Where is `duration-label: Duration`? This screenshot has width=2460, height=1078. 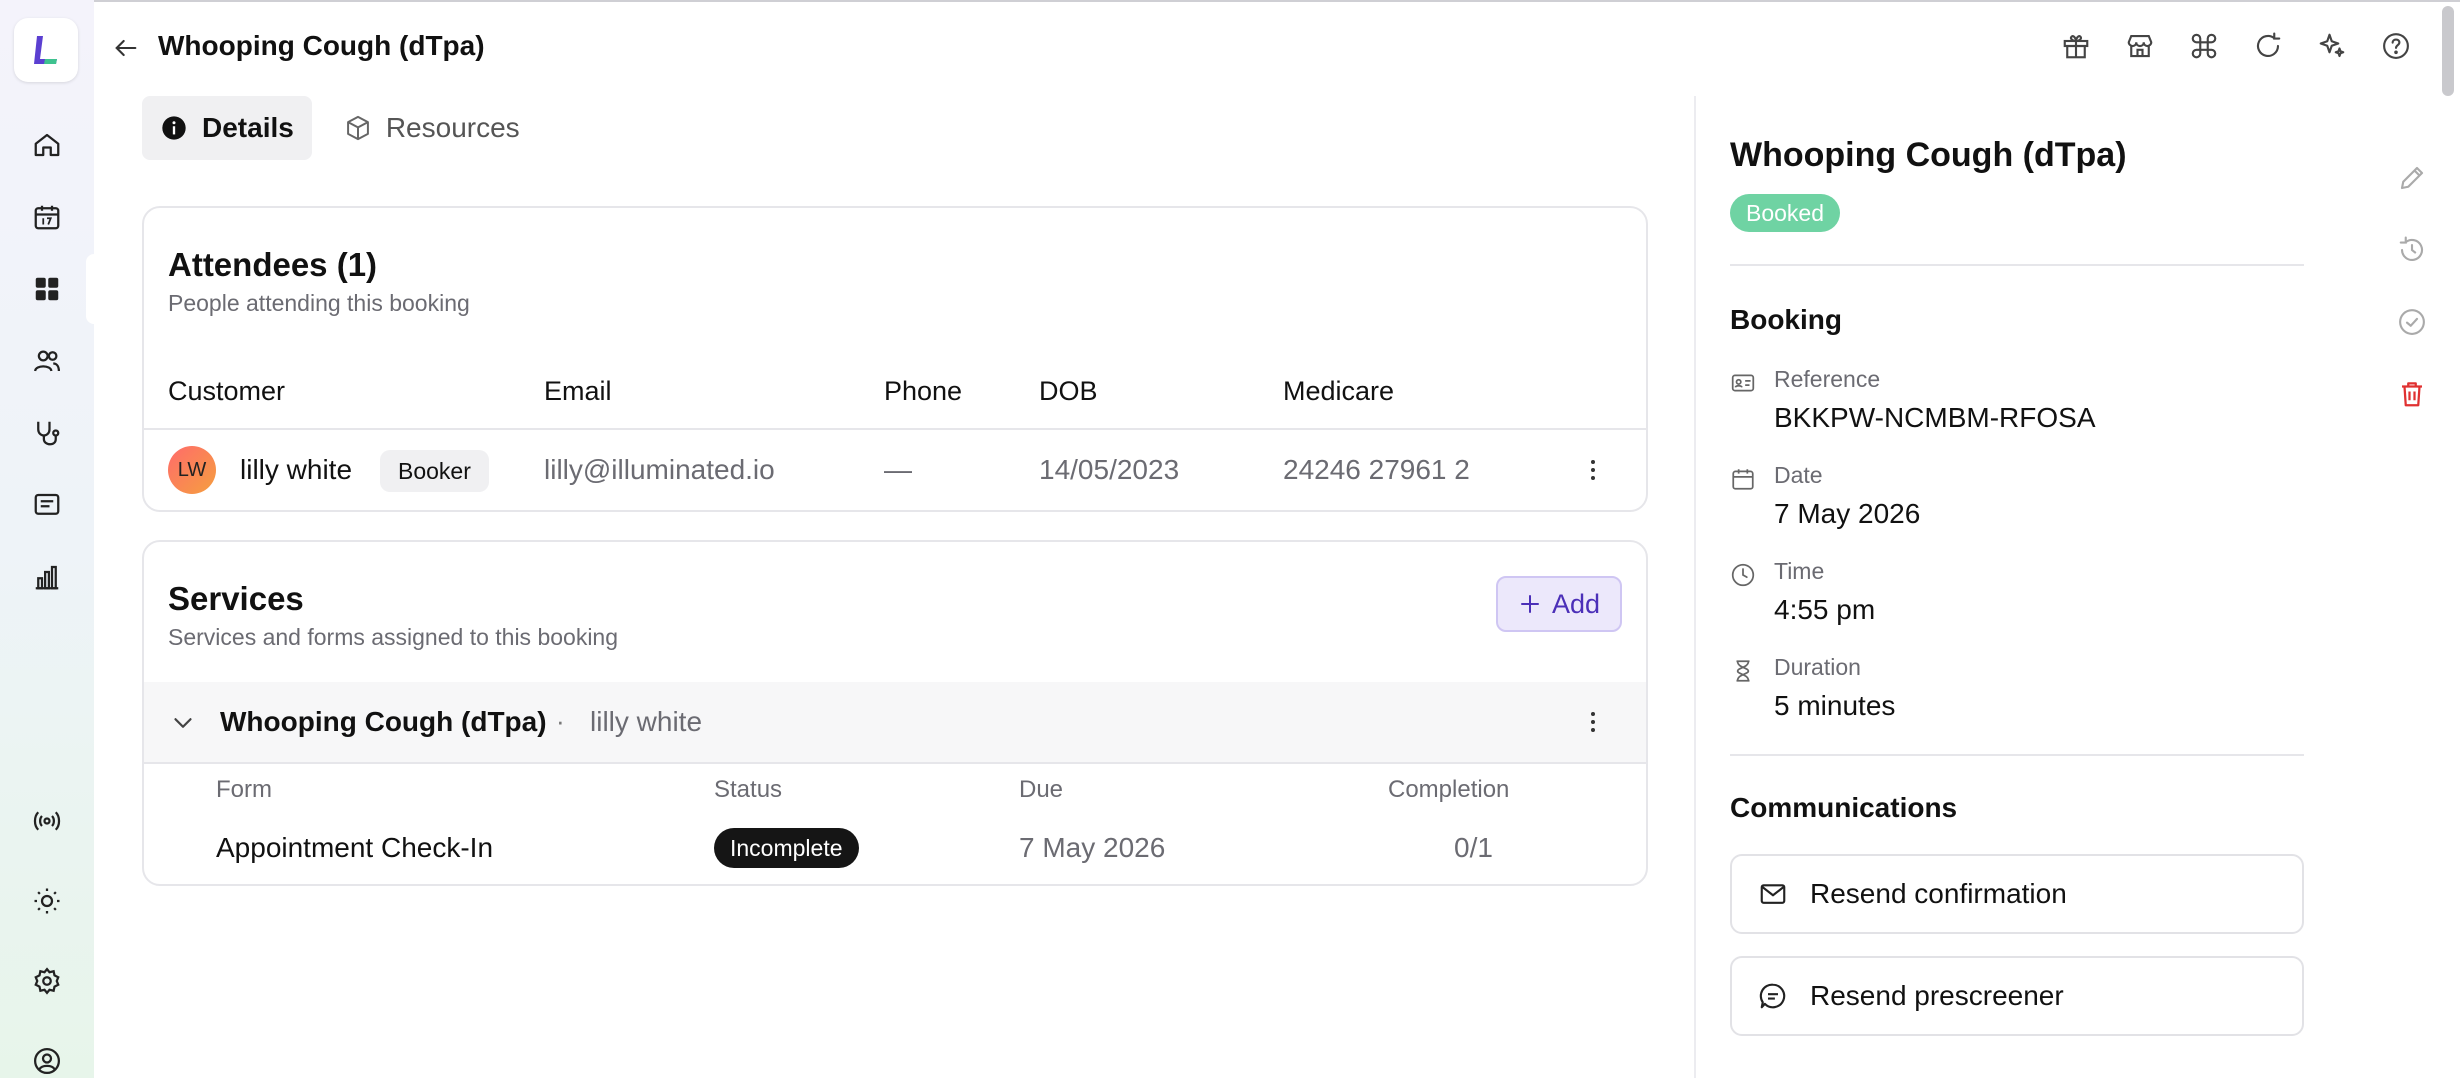
duration-label: Duration is located at coordinates (1817, 667).